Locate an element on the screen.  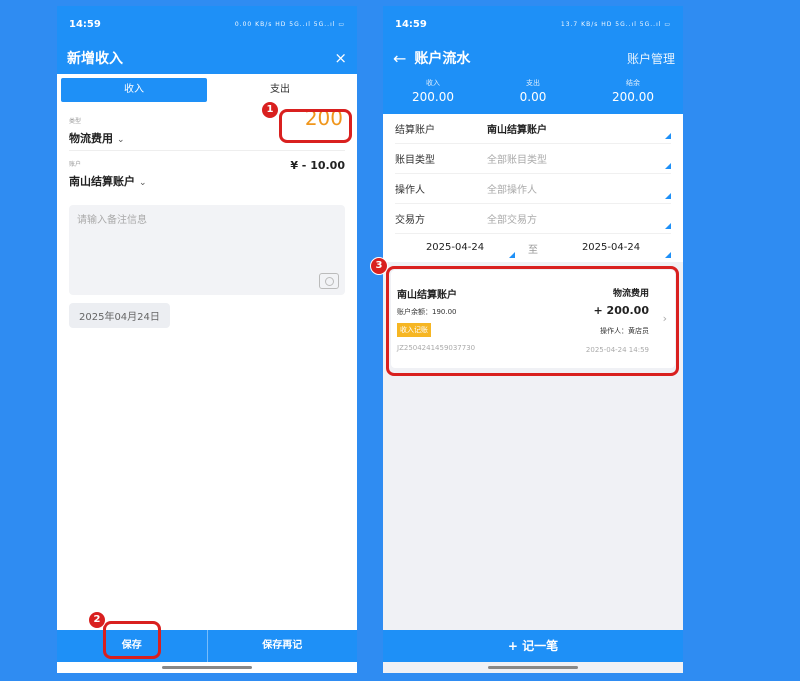
type-label: 类型 is located at coordinates (75, 121).